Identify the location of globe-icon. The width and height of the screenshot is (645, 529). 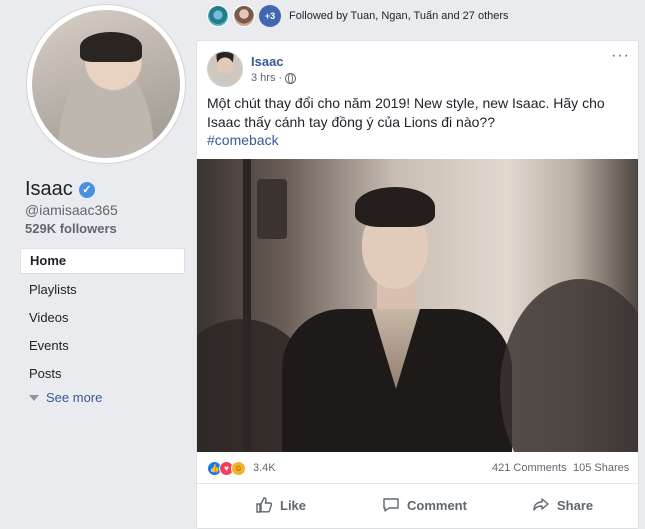
(291, 78).